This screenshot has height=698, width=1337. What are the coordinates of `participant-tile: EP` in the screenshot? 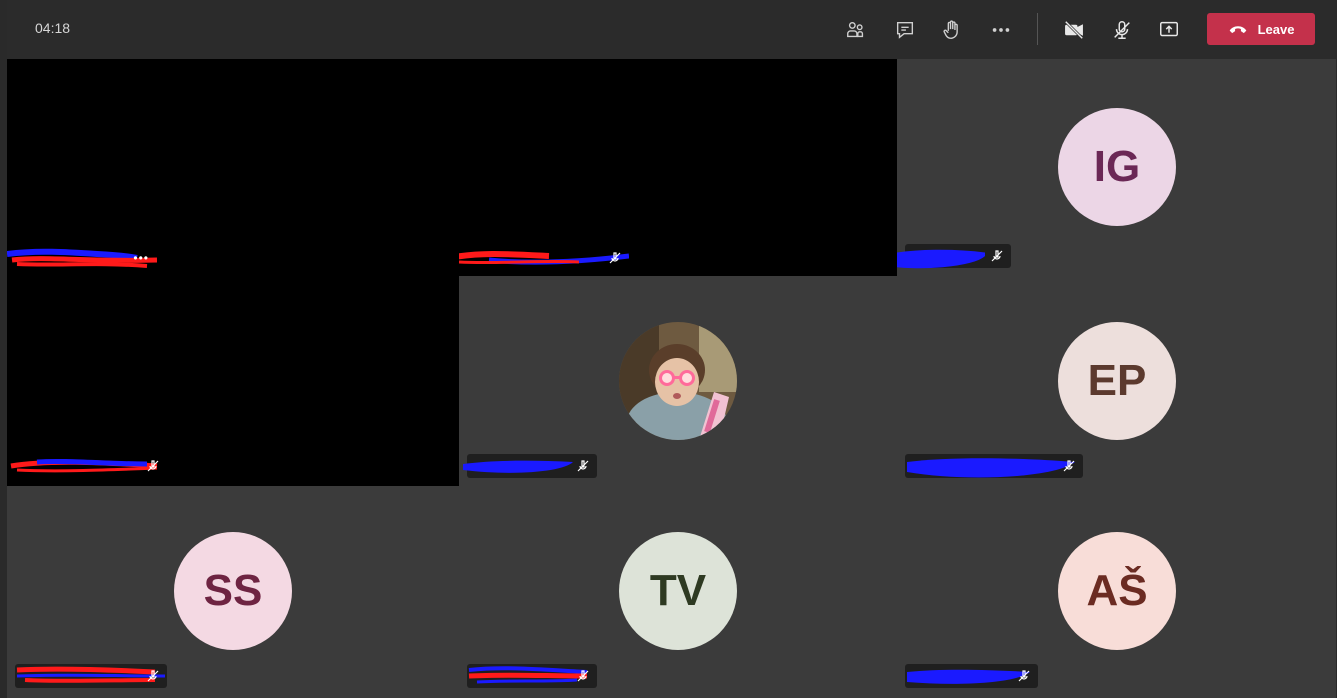 It's located at (1116, 381).